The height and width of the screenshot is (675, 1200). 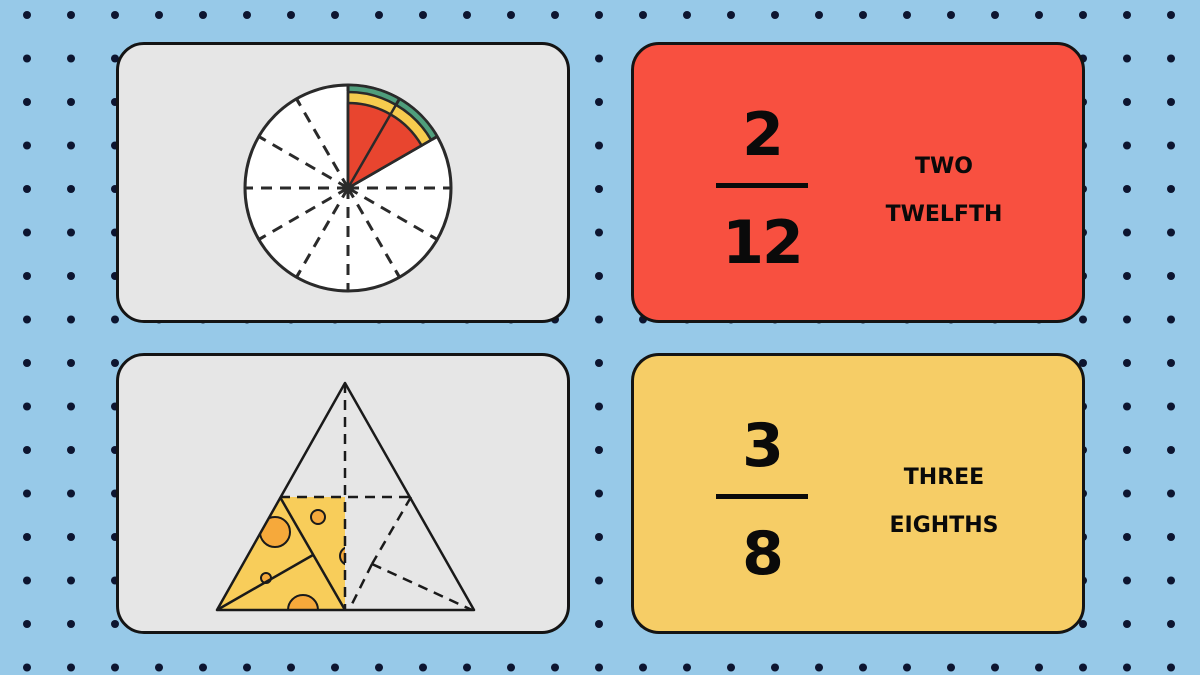 I want to click on fraction: 3 8, so click(x=762, y=493).